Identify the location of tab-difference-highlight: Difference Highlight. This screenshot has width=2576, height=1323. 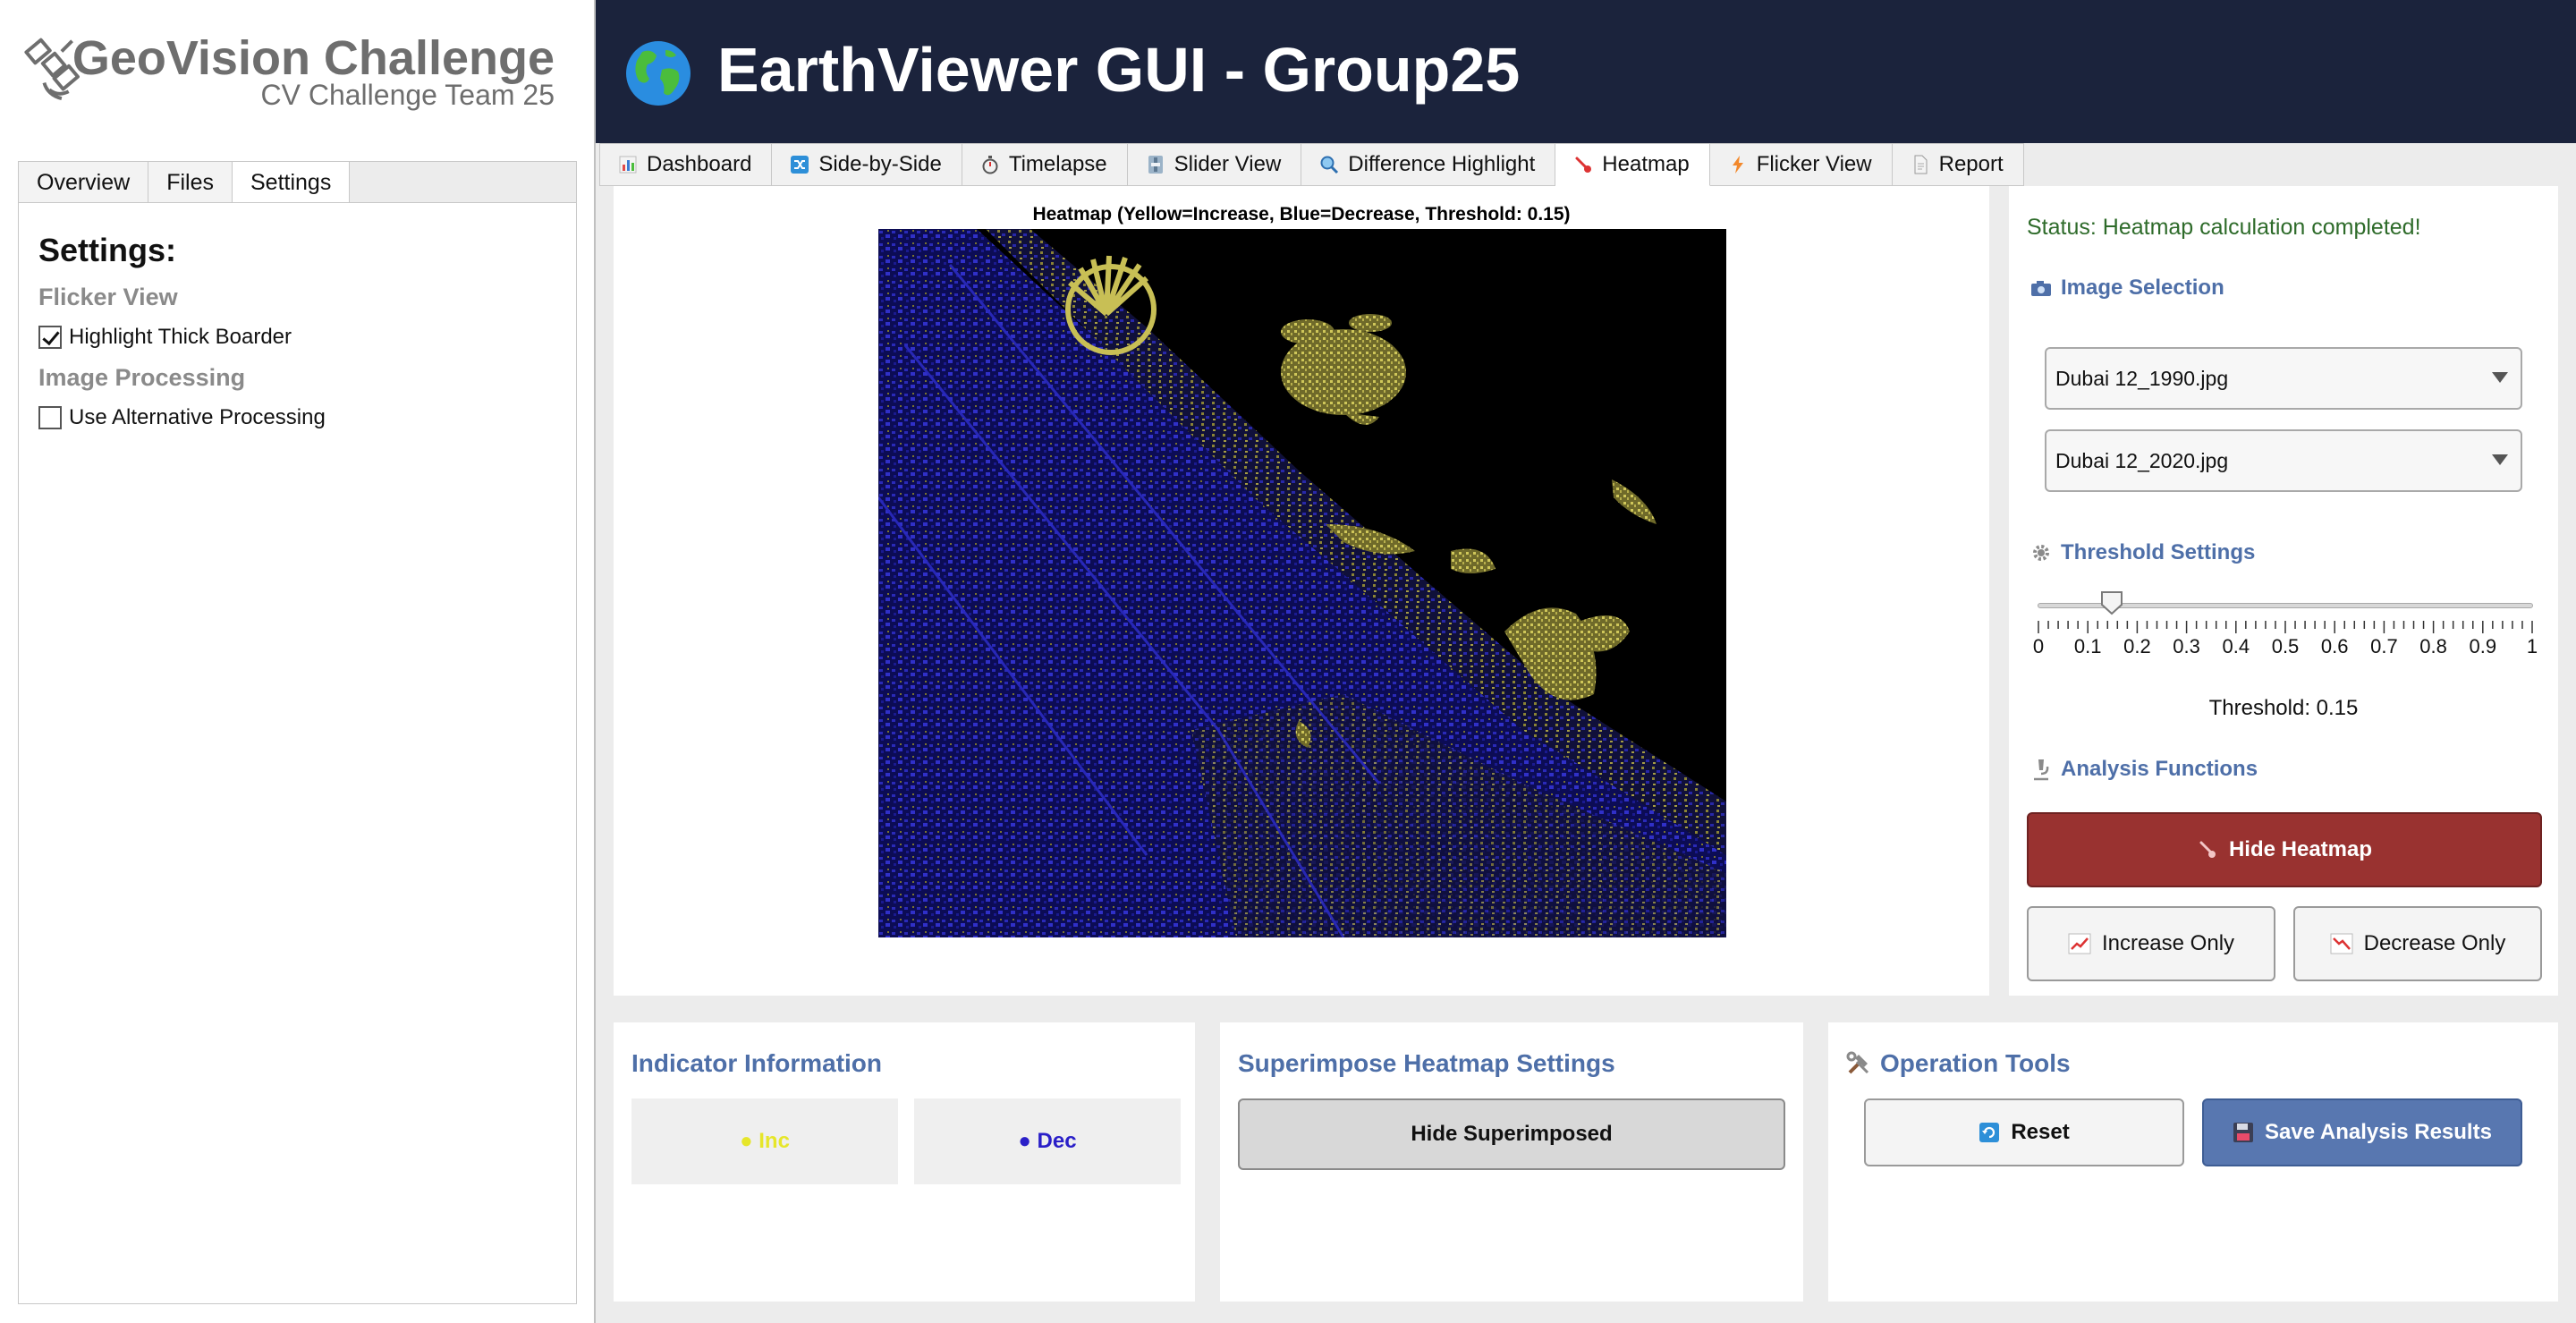
(1428, 164).